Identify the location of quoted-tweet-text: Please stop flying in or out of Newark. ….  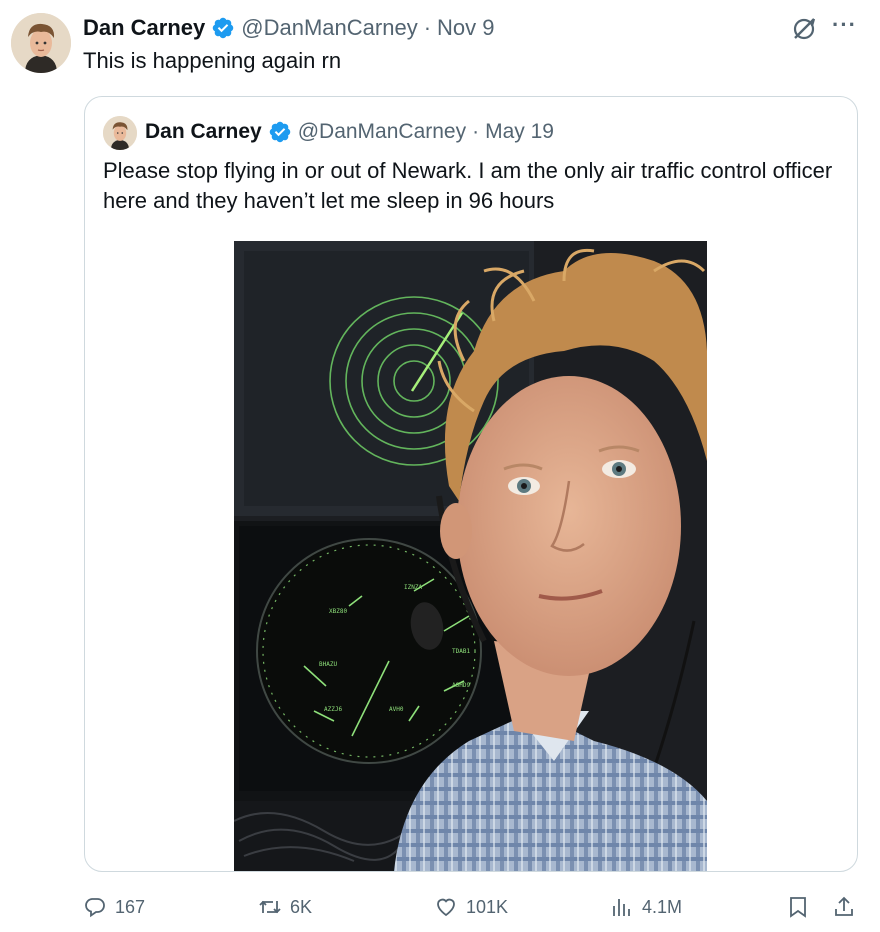
(468, 185).